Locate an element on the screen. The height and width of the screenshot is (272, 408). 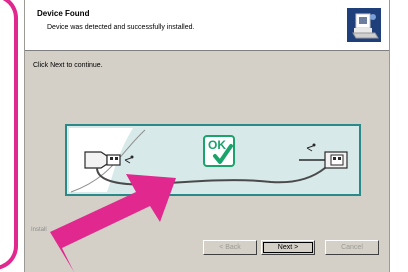
ok-check-icon: OK is located at coordinates (219, 151).